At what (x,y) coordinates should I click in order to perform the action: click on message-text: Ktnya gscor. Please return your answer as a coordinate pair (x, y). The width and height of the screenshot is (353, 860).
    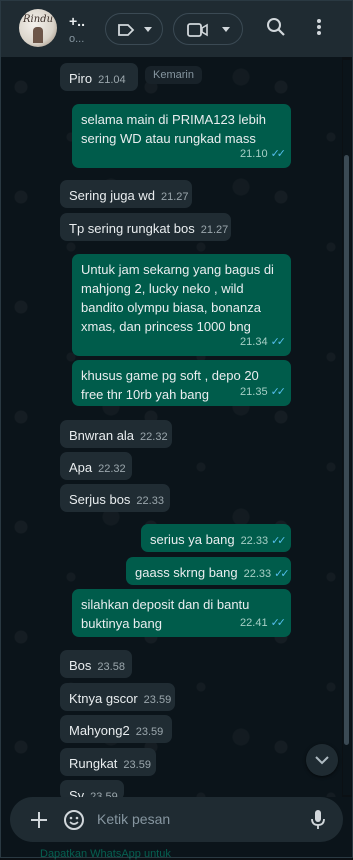
    Looking at the image, I should click on (103, 698).